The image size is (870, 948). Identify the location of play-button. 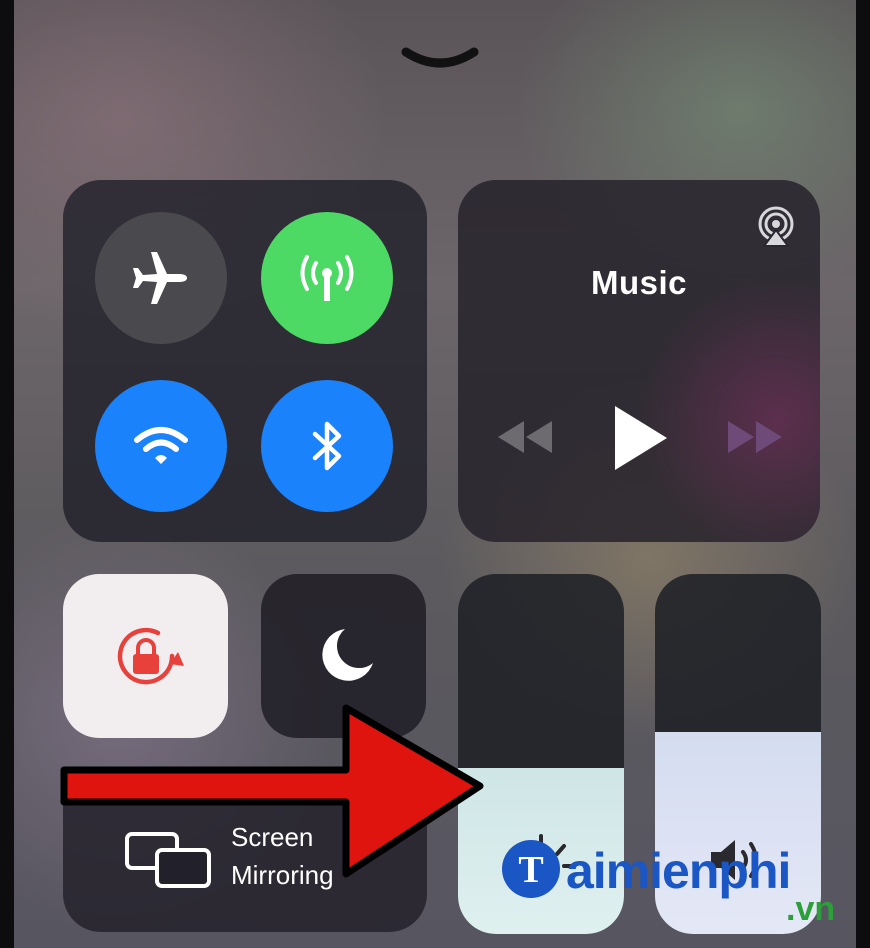
(640, 438).